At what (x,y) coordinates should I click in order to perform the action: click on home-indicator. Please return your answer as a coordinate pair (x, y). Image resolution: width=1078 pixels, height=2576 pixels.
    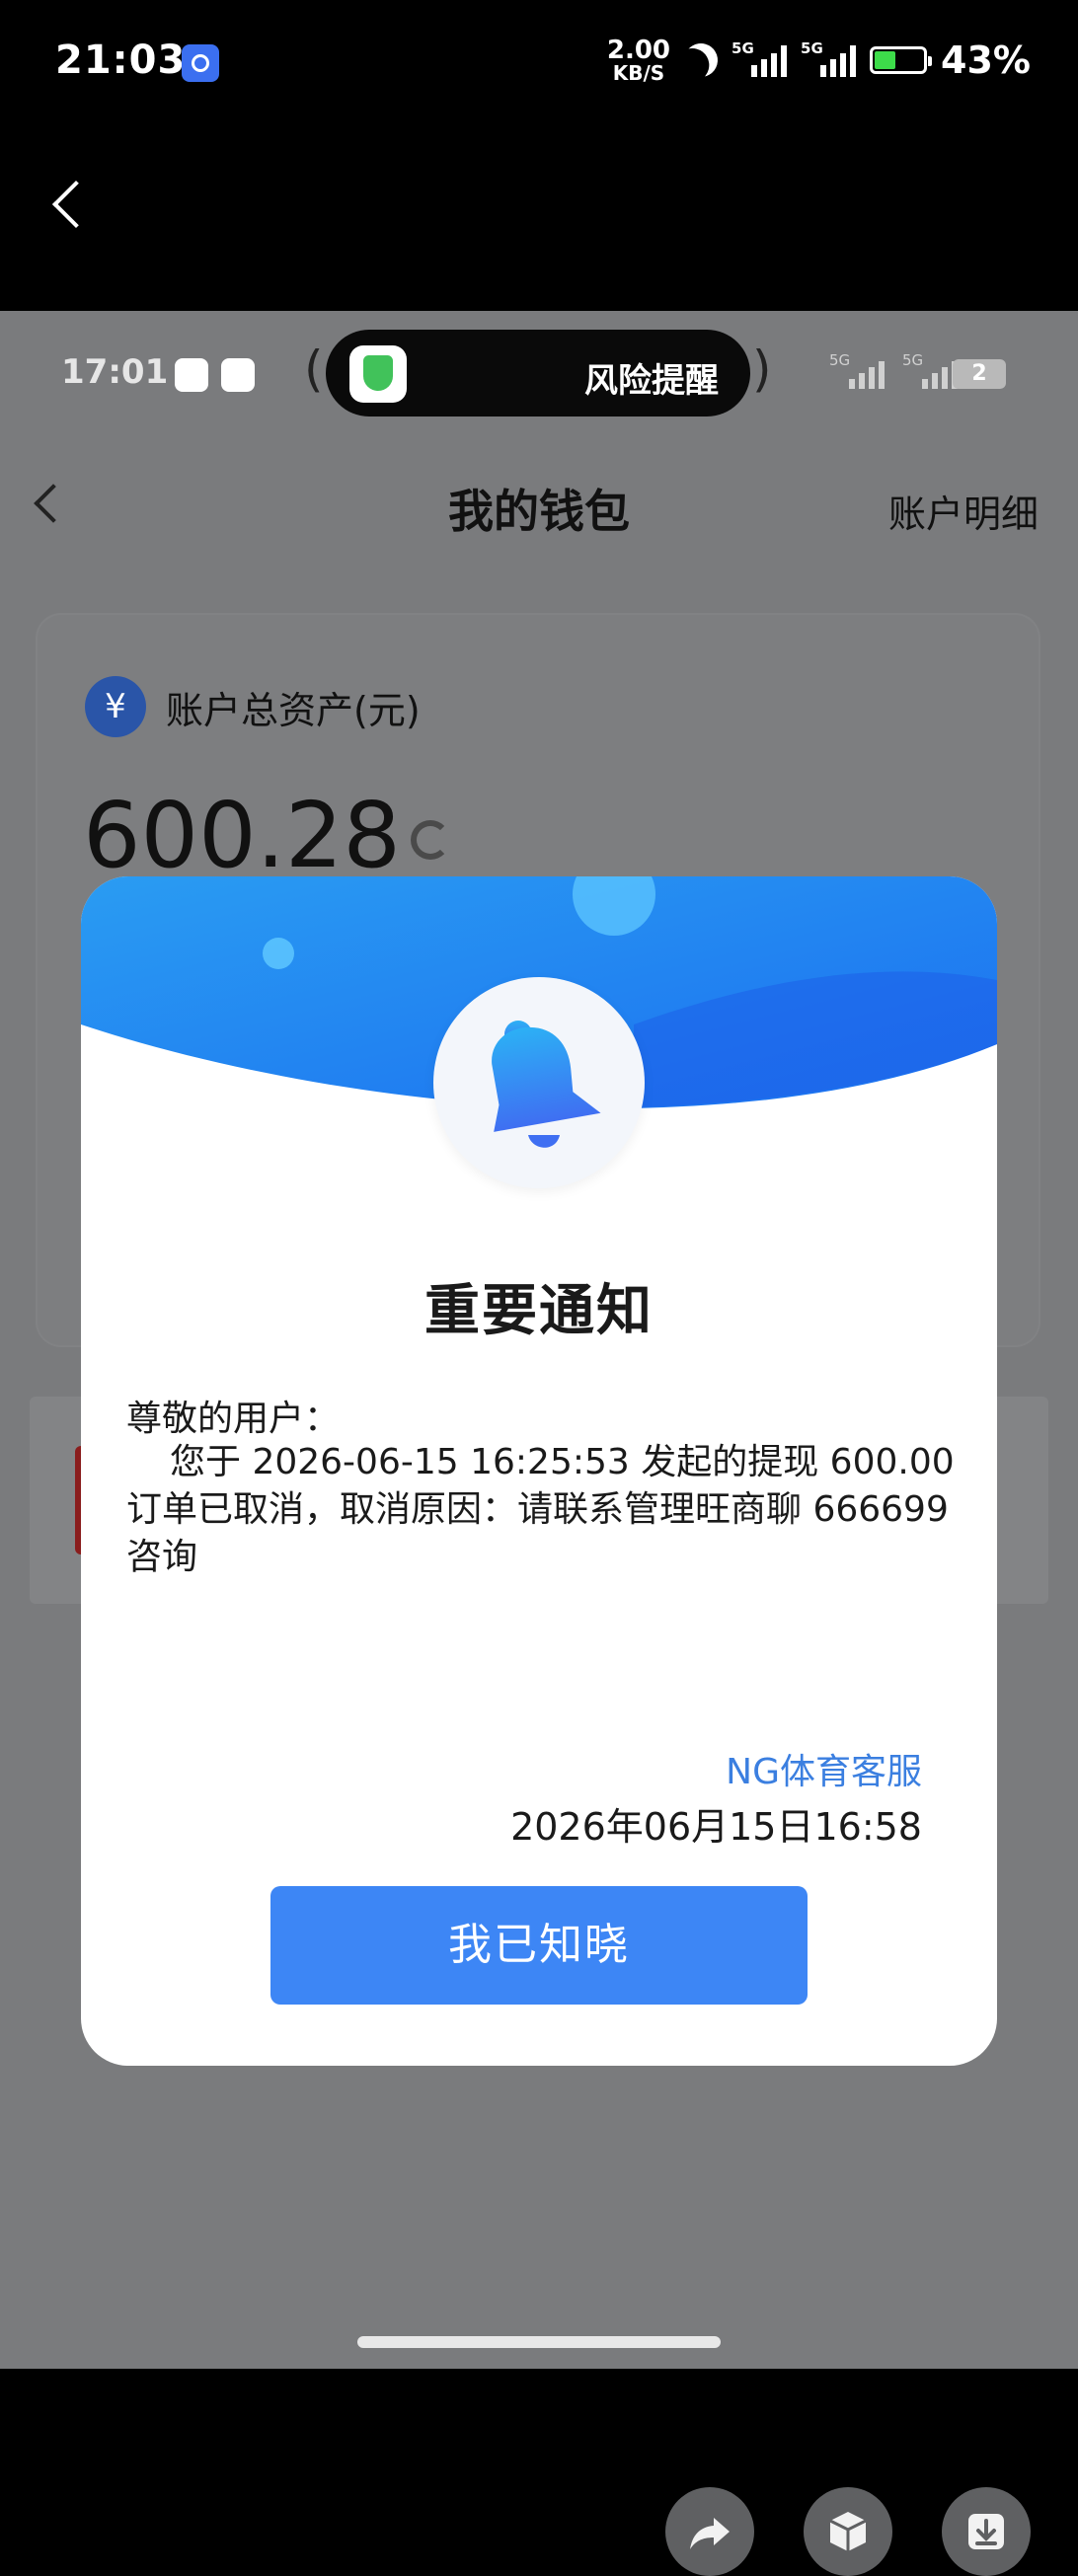
    Looking at the image, I should click on (539, 2342).